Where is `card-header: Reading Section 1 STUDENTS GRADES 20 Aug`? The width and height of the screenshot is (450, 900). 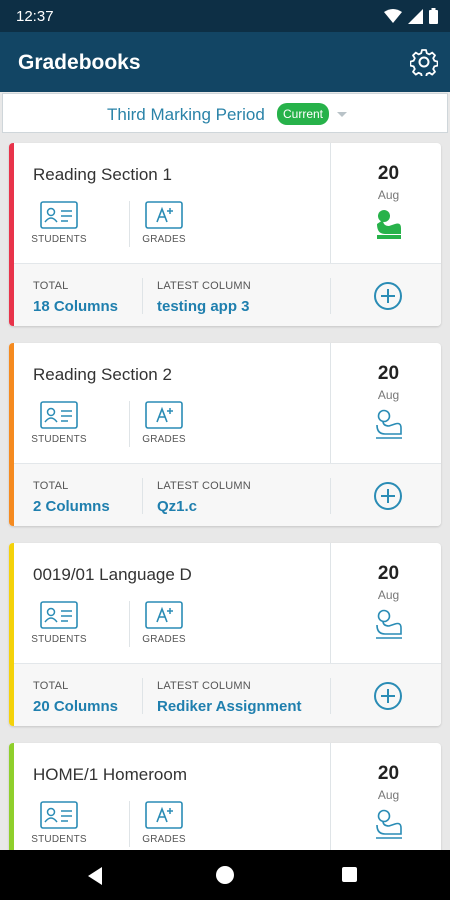 card-header: Reading Section 1 STUDENTS GRADES 20 Aug is located at coordinates (227, 203).